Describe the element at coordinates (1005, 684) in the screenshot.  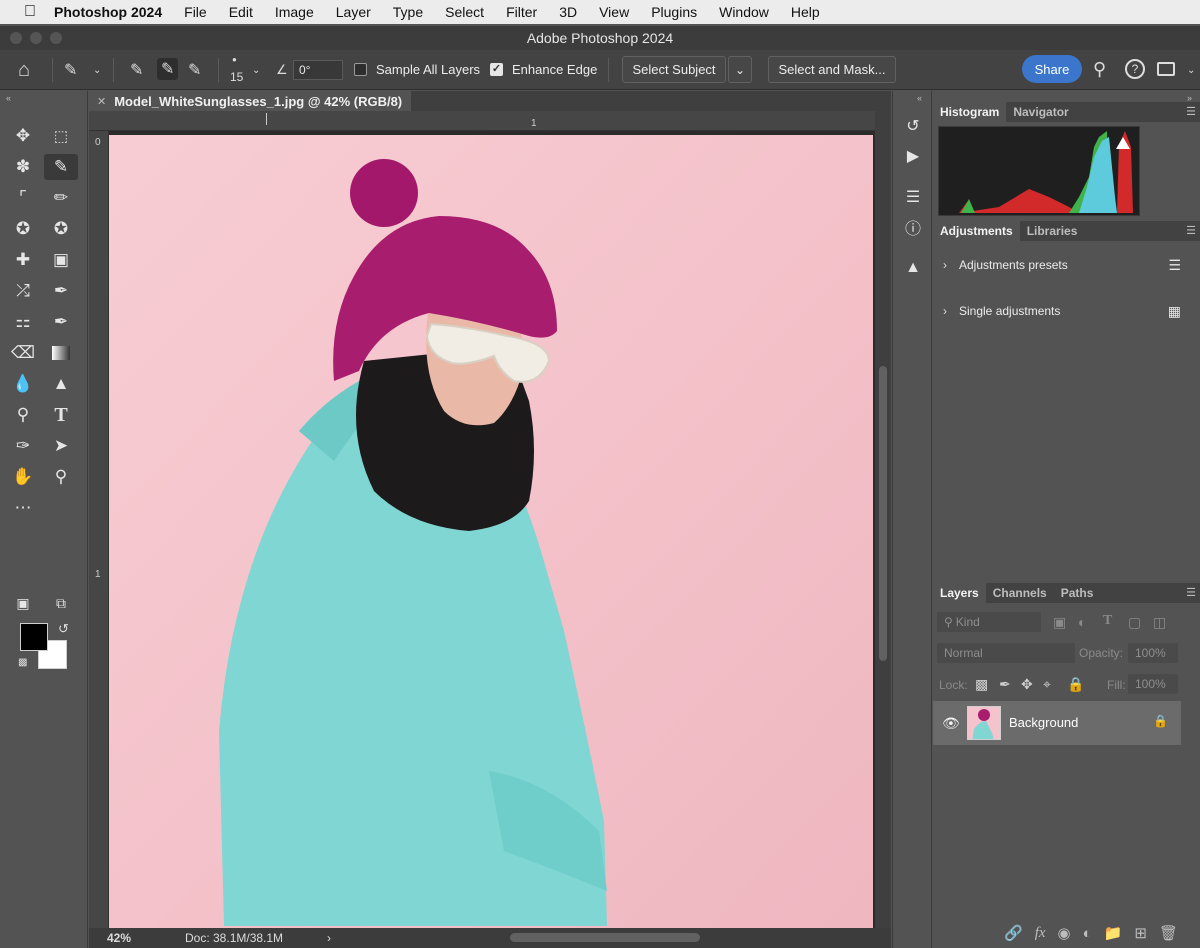
I see `lock-pixels-icon: ✒` at that location.